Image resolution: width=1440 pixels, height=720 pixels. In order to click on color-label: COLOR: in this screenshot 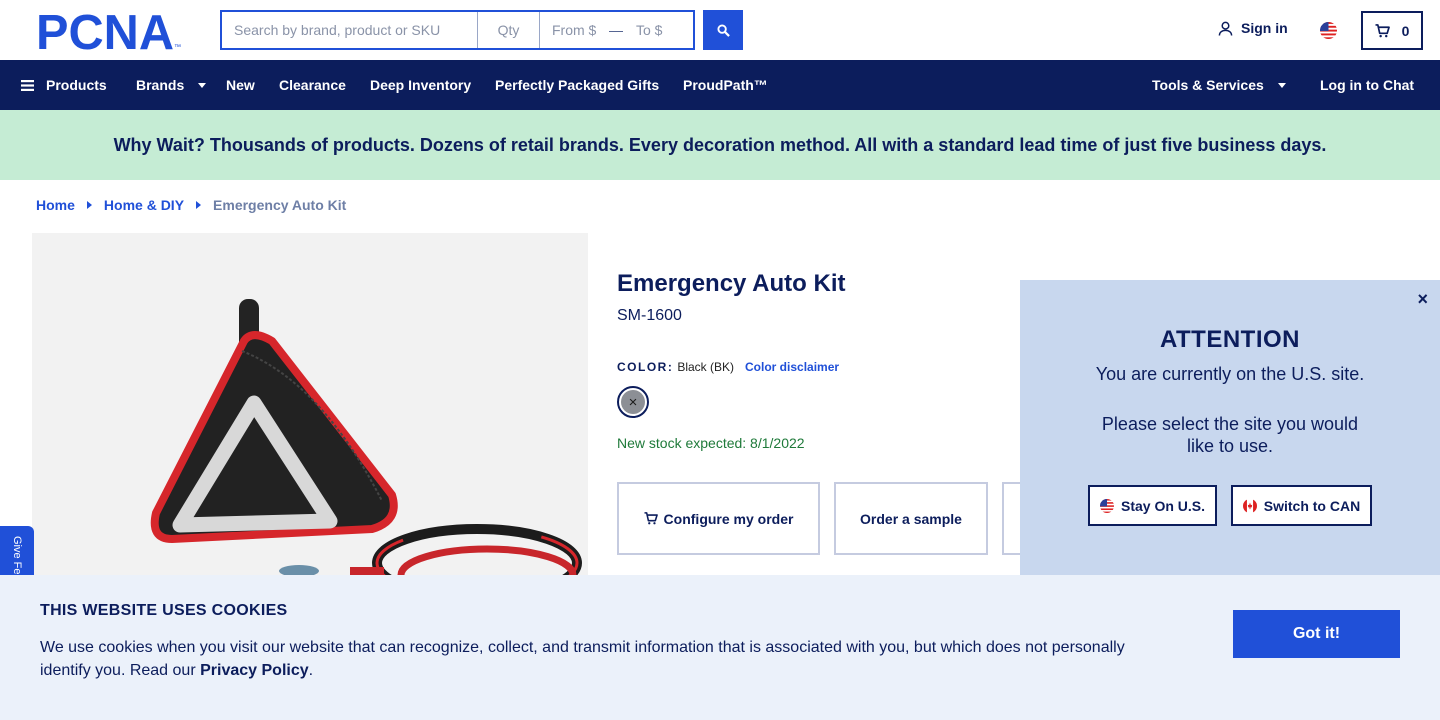, I will do `click(645, 367)`.